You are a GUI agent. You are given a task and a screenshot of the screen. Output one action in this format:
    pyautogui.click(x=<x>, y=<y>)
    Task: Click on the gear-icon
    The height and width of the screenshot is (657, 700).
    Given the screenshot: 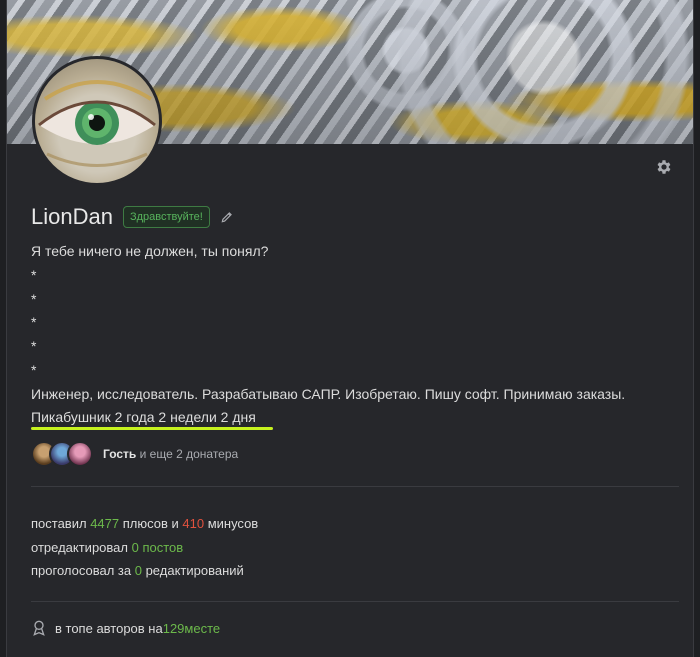 What is the action you would take?
    pyautogui.click(x=664, y=167)
    